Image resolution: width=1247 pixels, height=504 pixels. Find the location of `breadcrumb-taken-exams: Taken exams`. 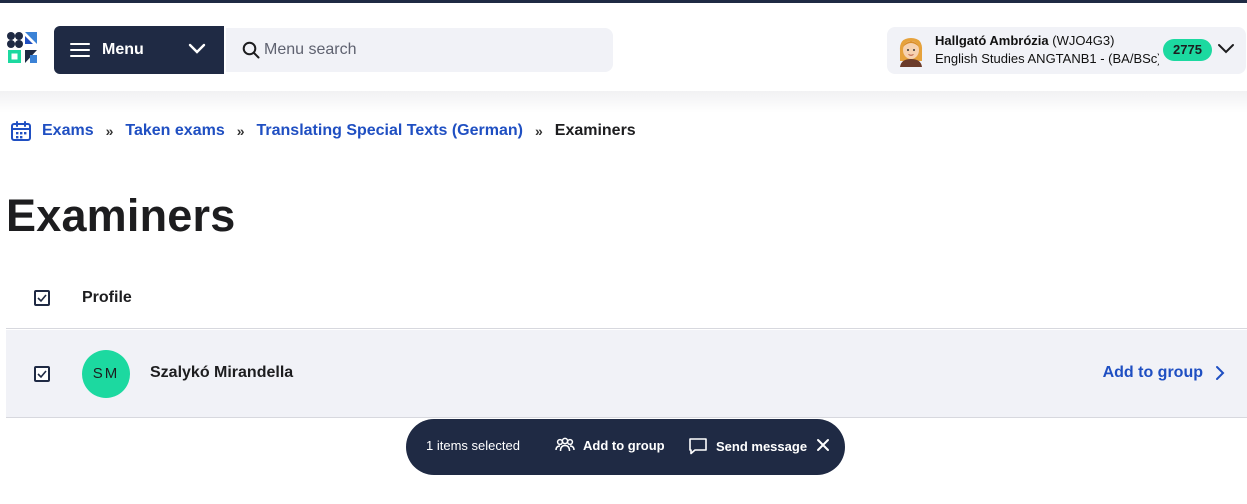

breadcrumb-taken-exams: Taken exams is located at coordinates (174, 131).